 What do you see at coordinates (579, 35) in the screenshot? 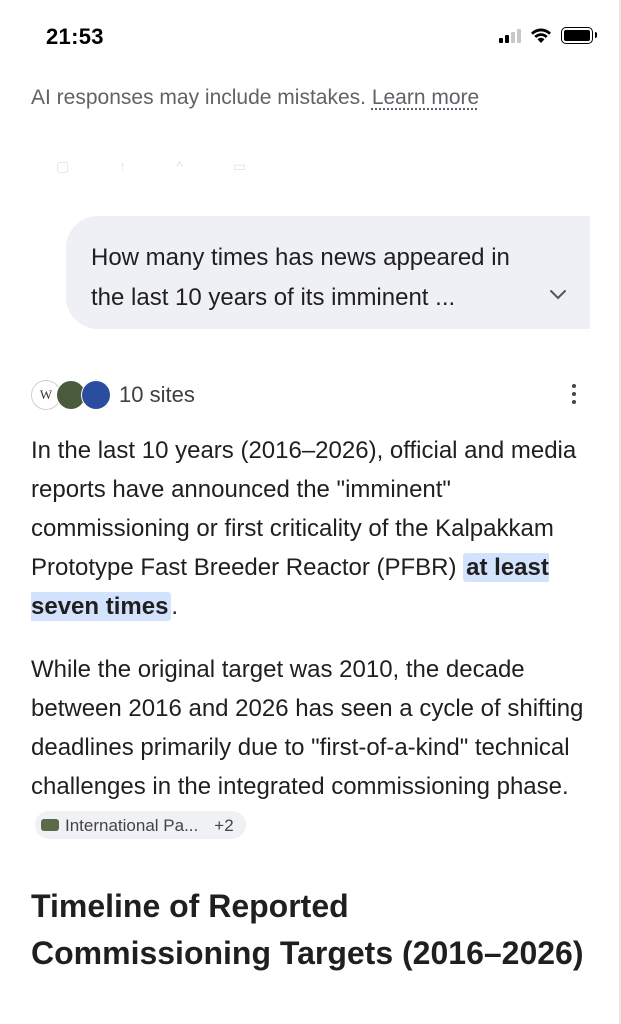
I see `battery-icon` at bounding box center [579, 35].